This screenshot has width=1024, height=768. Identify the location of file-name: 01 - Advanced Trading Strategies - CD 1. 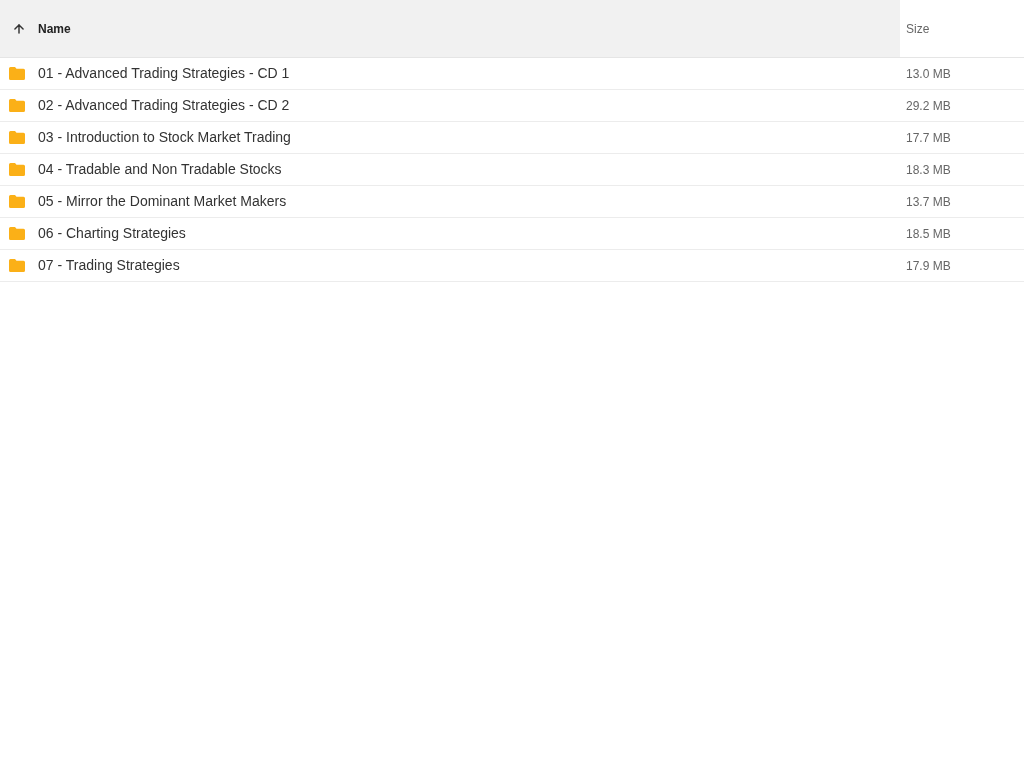
(164, 73).